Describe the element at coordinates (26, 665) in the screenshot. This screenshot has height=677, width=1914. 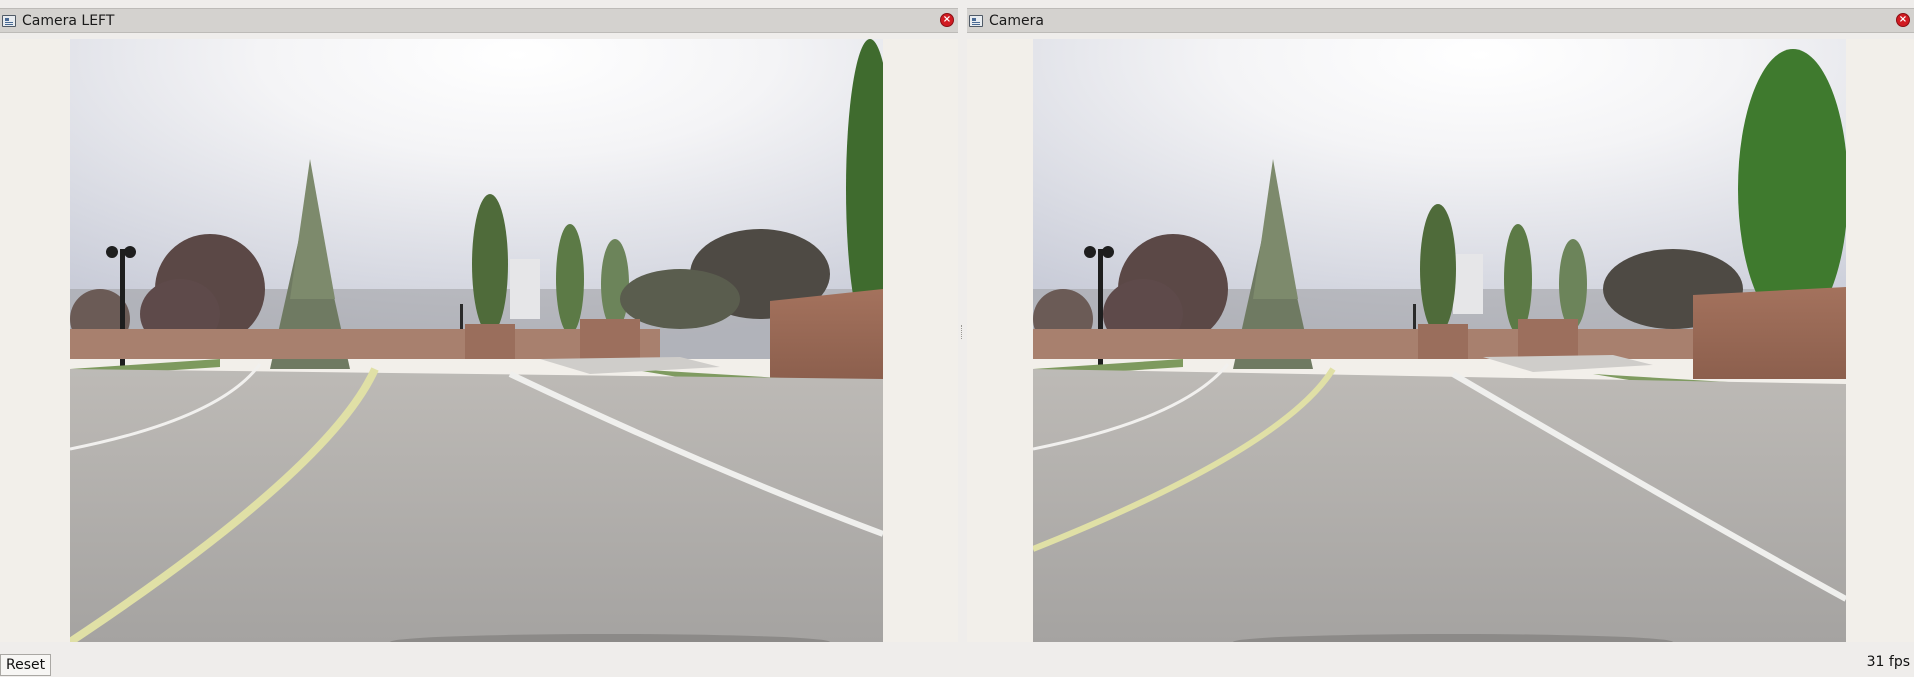
I see `reset-button: Reset` at that location.